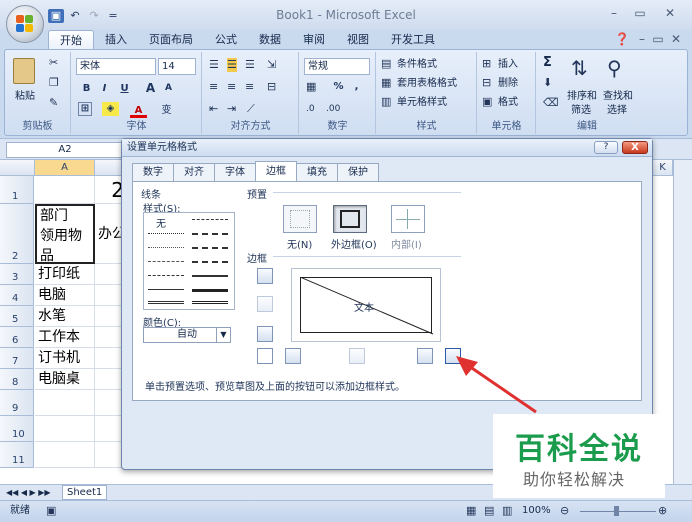 The height and width of the screenshot is (522, 692). I want to click on close-icon: ✕, so click(670, 13).